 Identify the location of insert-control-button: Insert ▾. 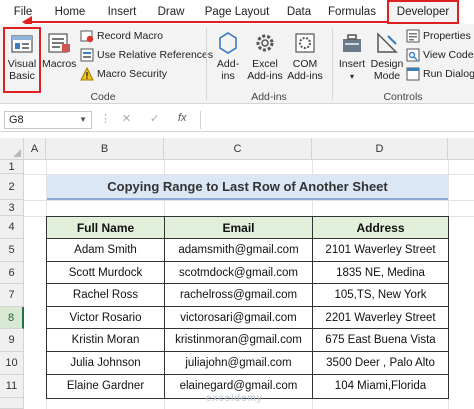
(352, 56).